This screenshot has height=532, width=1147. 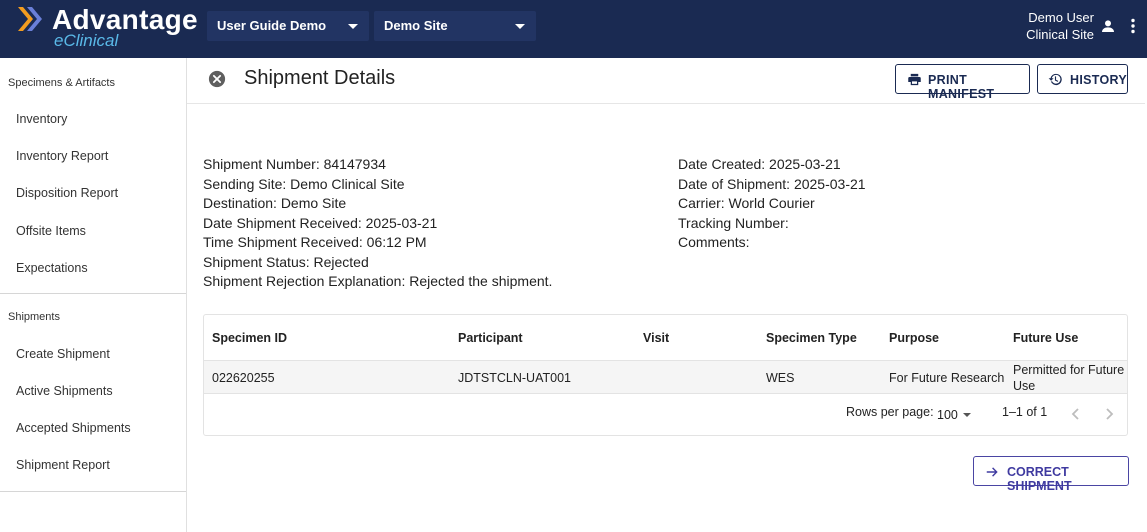 I want to click on rows-per-page-value: 100, so click(x=947, y=415).